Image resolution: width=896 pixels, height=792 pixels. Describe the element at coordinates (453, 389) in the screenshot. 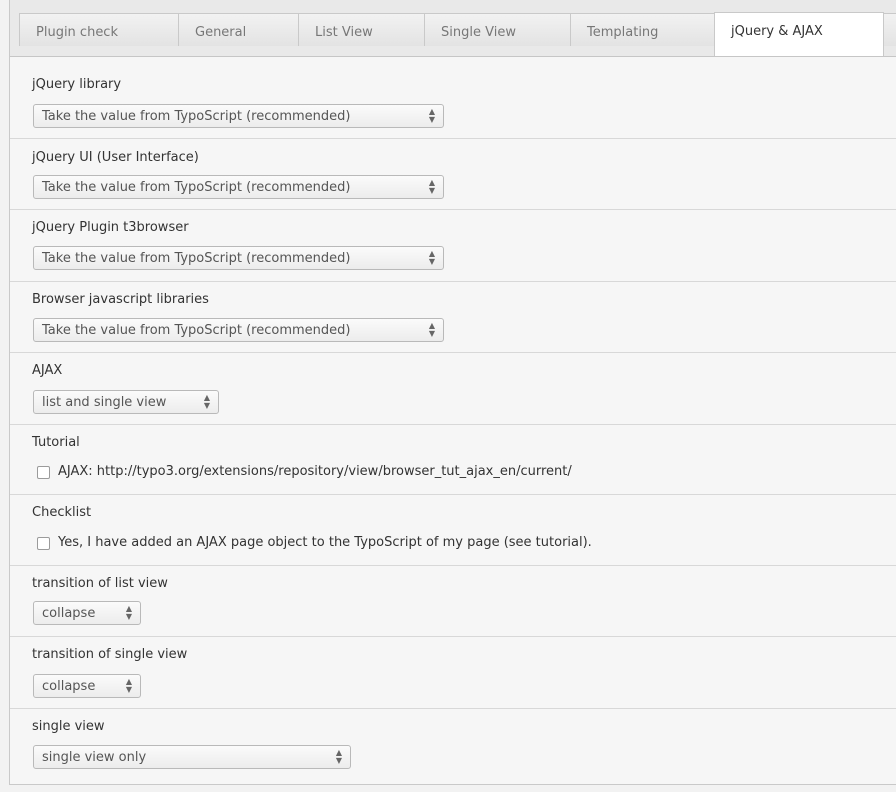

I see `field-ajax: AJAX list and single view ▲ ▼` at that location.